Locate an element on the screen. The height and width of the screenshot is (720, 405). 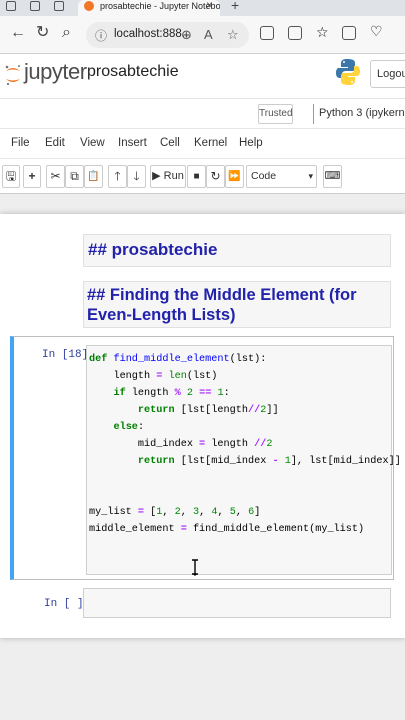
read-aloud-icon: A is located at coordinates (208, 34).